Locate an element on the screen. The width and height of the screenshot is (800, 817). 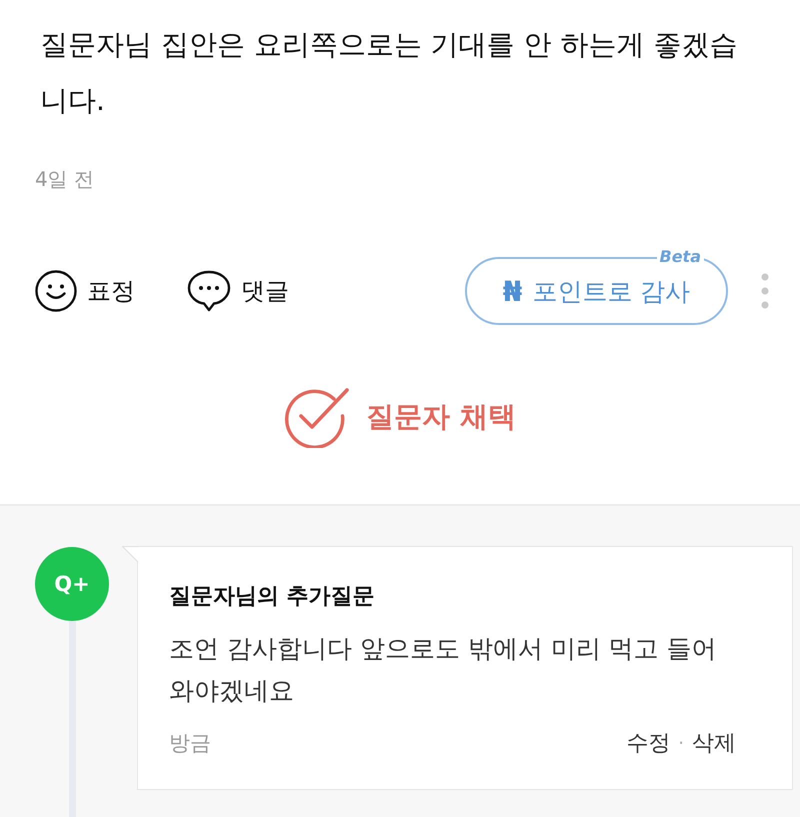
comment-button: 댓글 is located at coordinates (238, 291).